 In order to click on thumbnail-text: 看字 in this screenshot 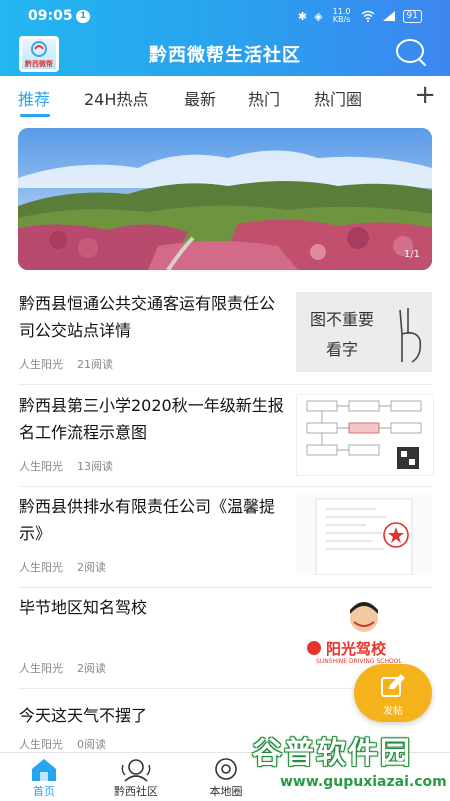, I will do `click(342, 349)`.